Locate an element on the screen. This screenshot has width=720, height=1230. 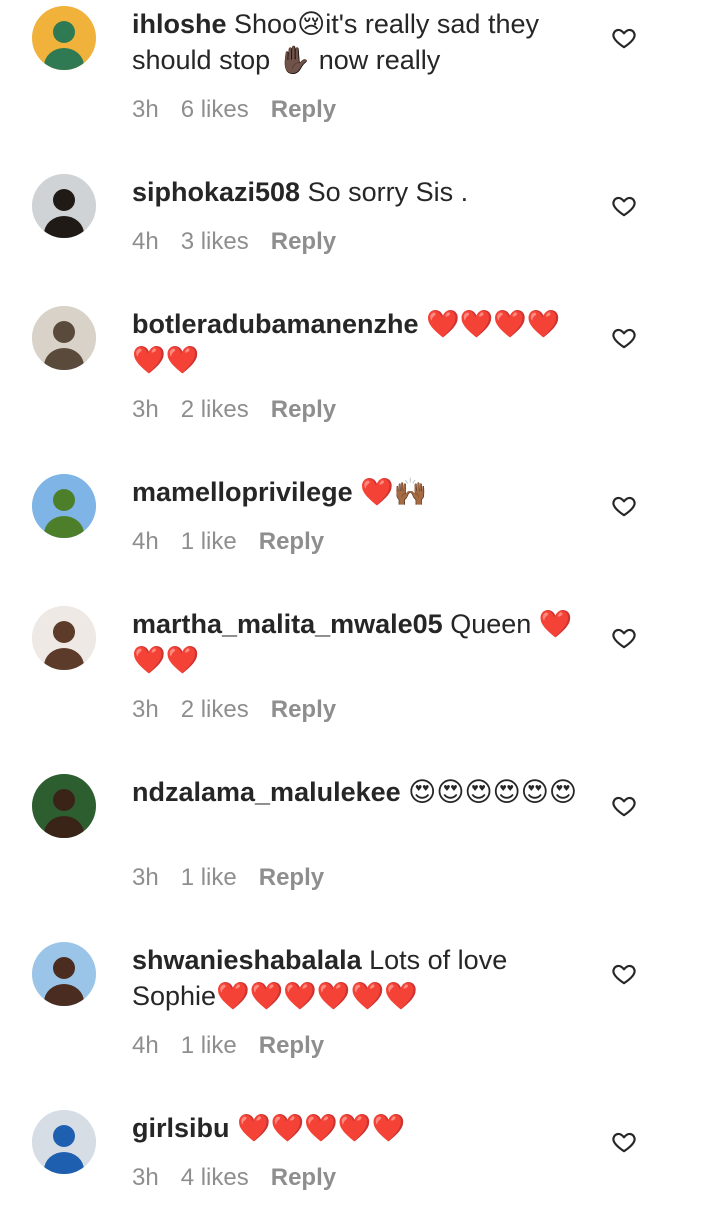
comment-username: siphokazi508 is located at coordinates (216, 192).